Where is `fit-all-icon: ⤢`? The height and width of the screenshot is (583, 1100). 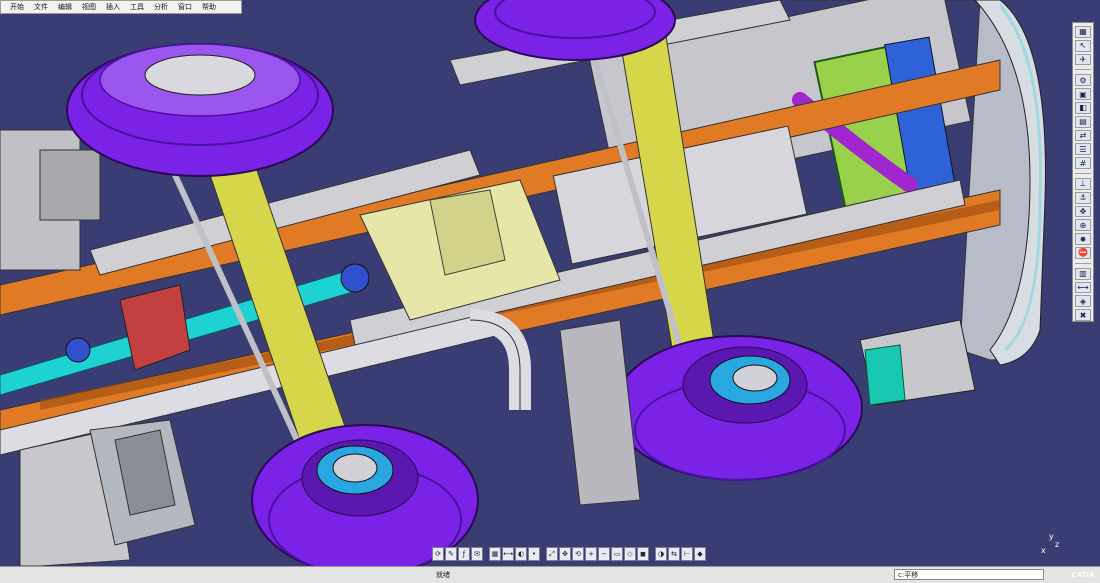
fit-all-icon: ⤢ is located at coordinates (552, 554).